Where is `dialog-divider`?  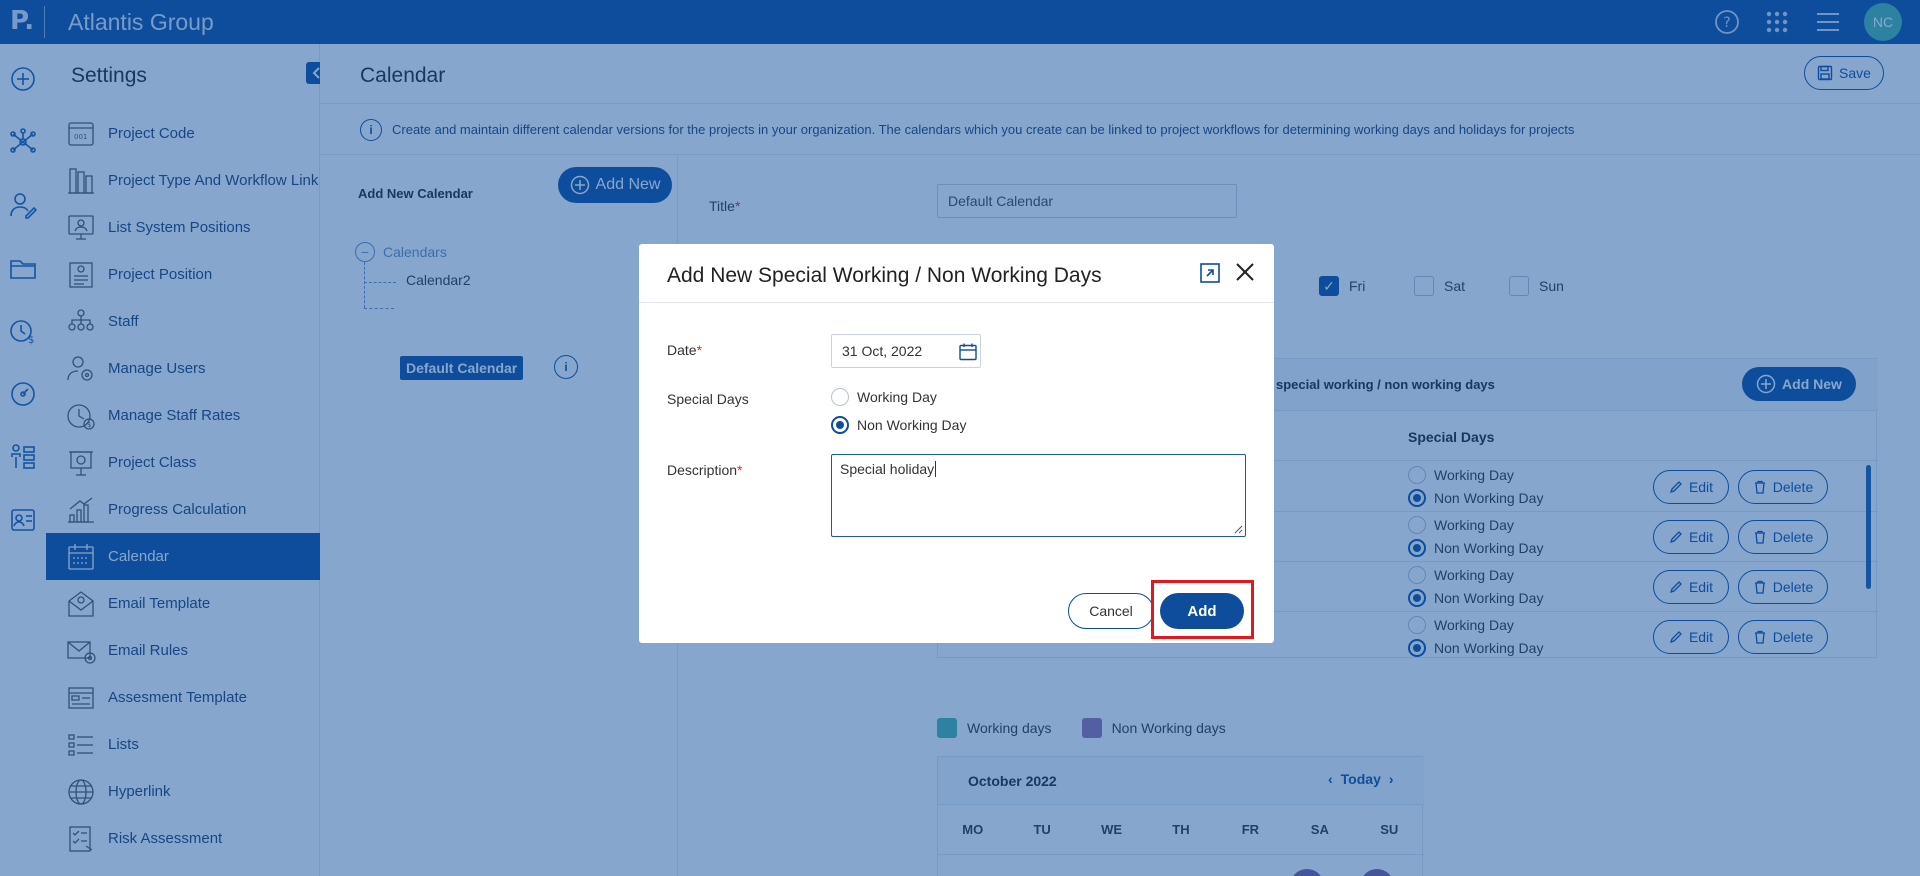 dialog-divider is located at coordinates (956, 302).